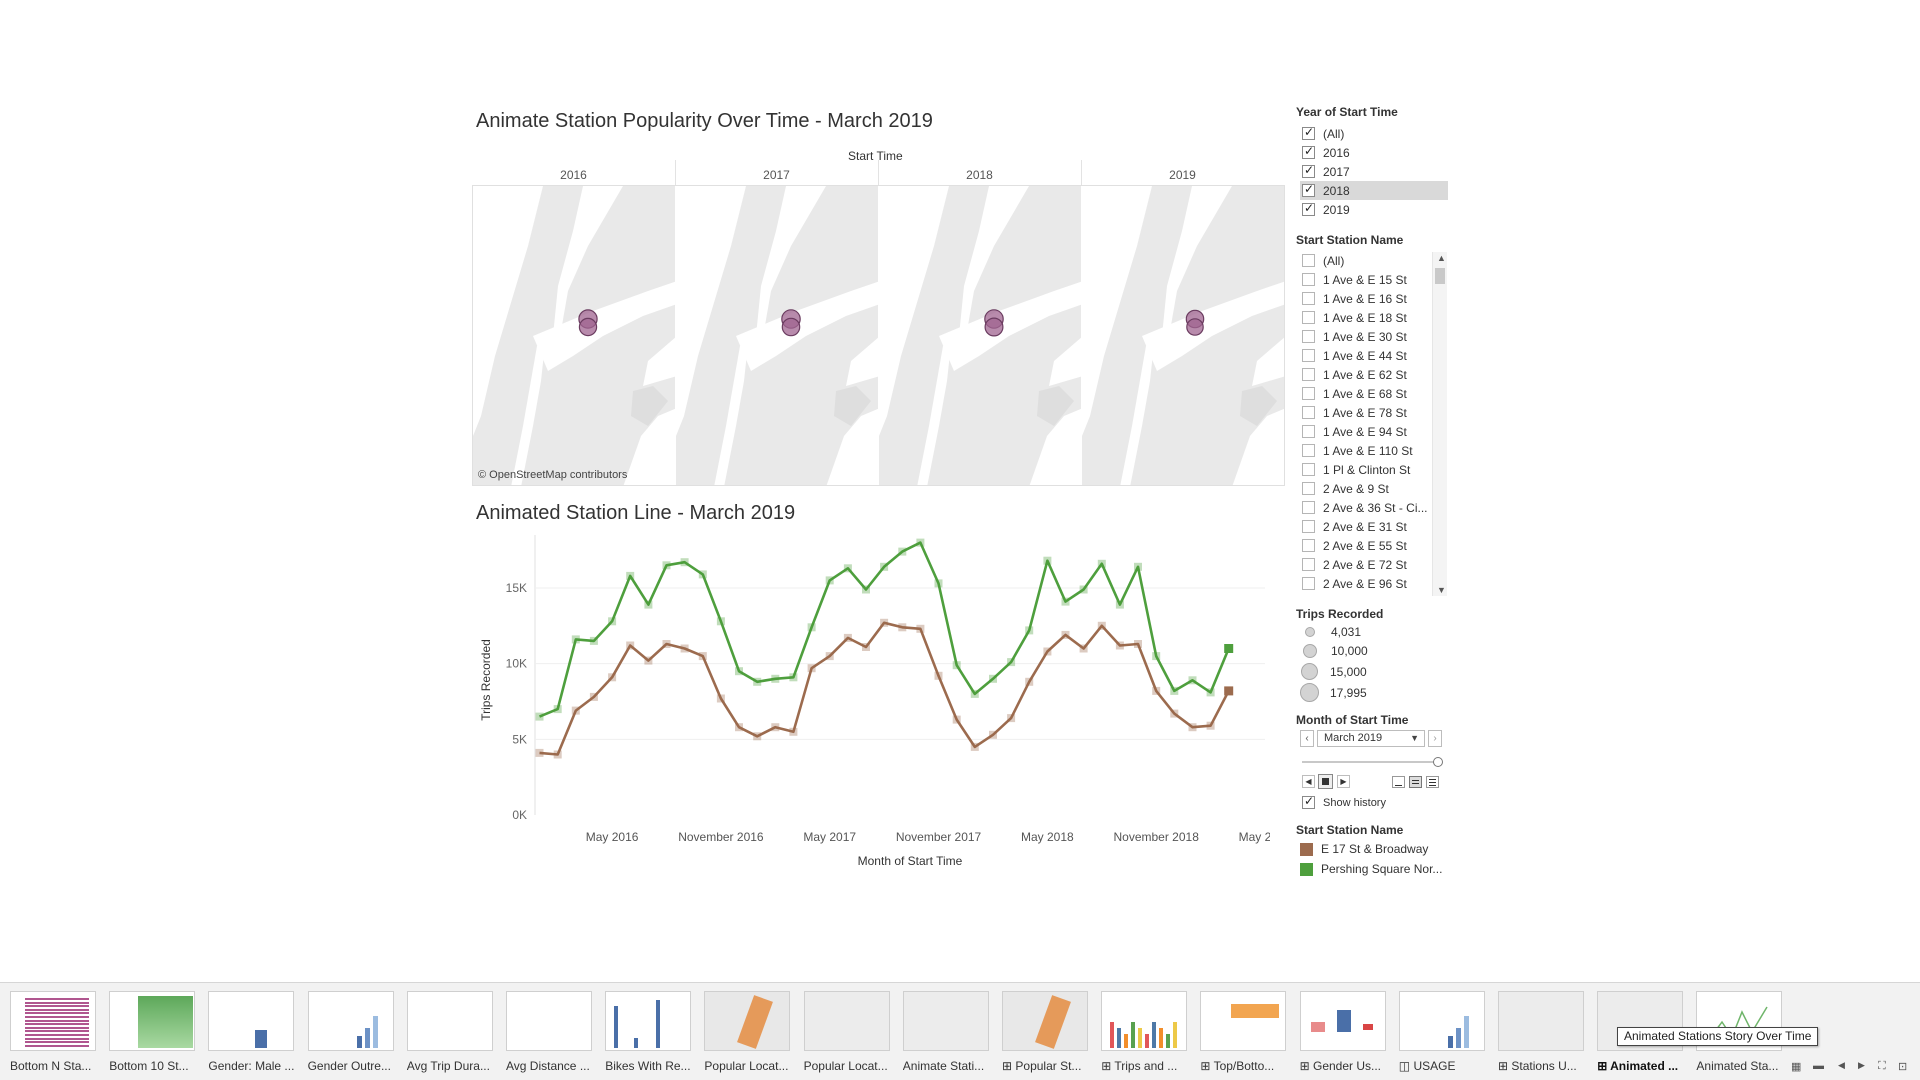  I want to click on show-history-toggle: Show history, so click(1374, 802).